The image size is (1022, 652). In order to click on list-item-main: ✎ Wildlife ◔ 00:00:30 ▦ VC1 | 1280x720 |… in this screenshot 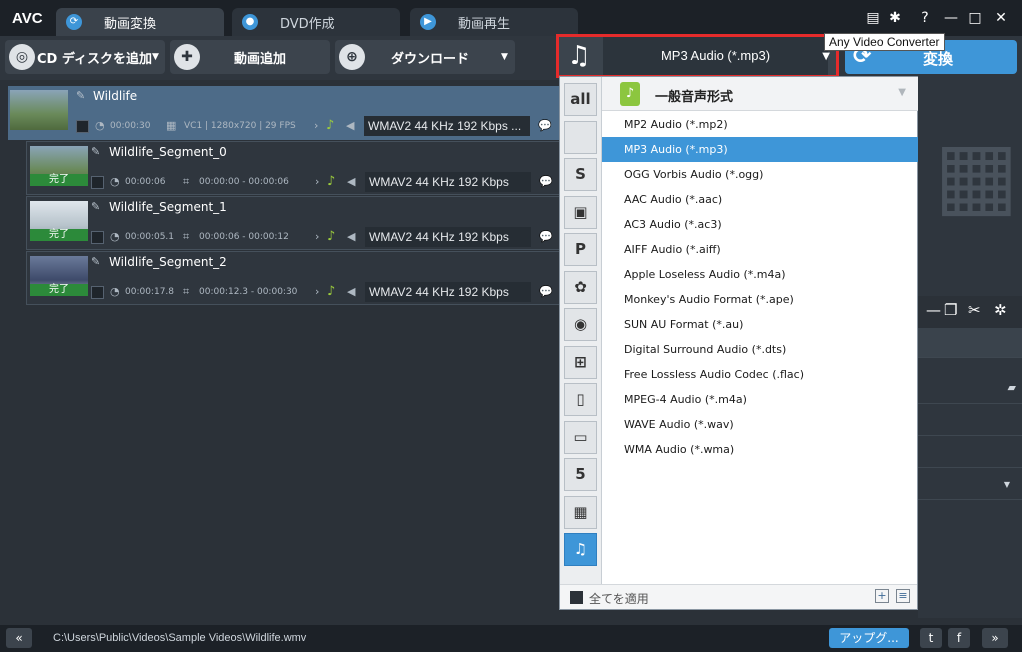, I will do `click(284, 113)`.